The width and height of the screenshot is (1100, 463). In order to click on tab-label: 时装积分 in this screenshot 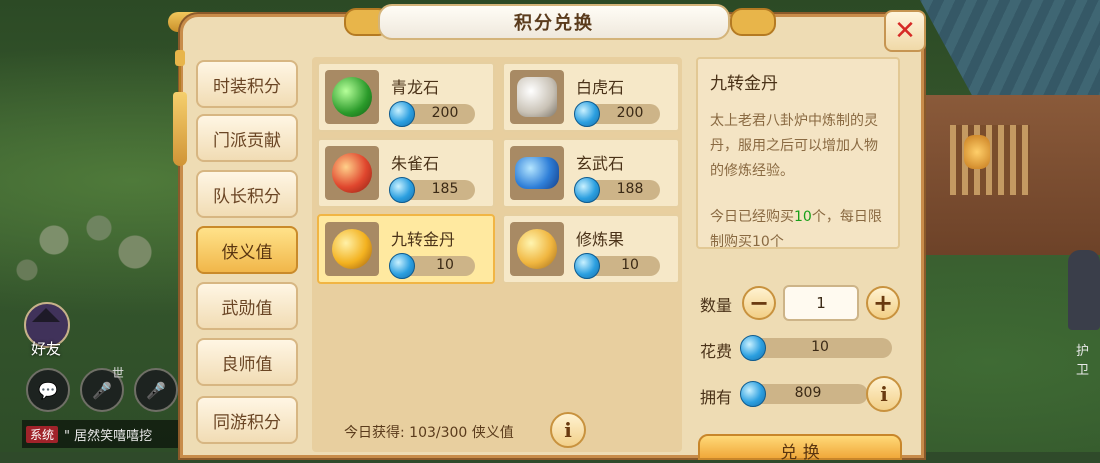, I will do `click(247, 86)`.